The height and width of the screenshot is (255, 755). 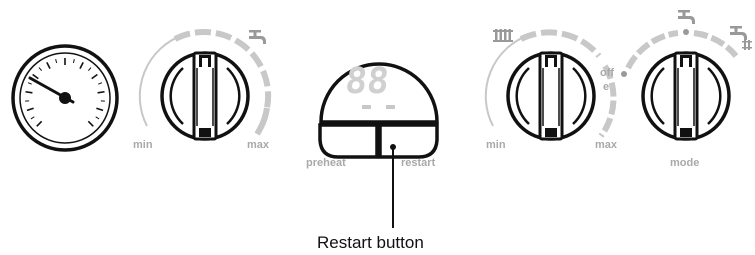 What do you see at coordinates (390, 107) in the screenshot?
I see `display-indicator-right` at bounding box center [390, 107].